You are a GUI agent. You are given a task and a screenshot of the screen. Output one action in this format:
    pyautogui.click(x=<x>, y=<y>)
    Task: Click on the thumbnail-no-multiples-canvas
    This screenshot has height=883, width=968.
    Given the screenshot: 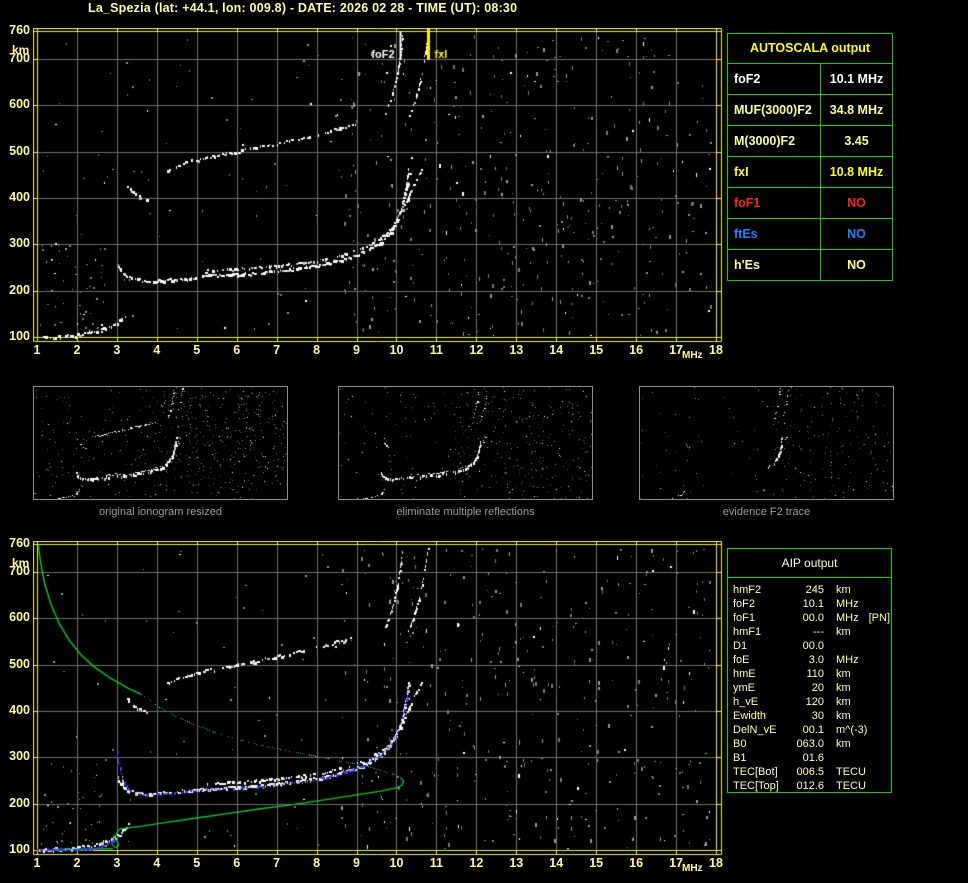 What is the action you would take?
    pyautogui.click(x=465, y=443)
    